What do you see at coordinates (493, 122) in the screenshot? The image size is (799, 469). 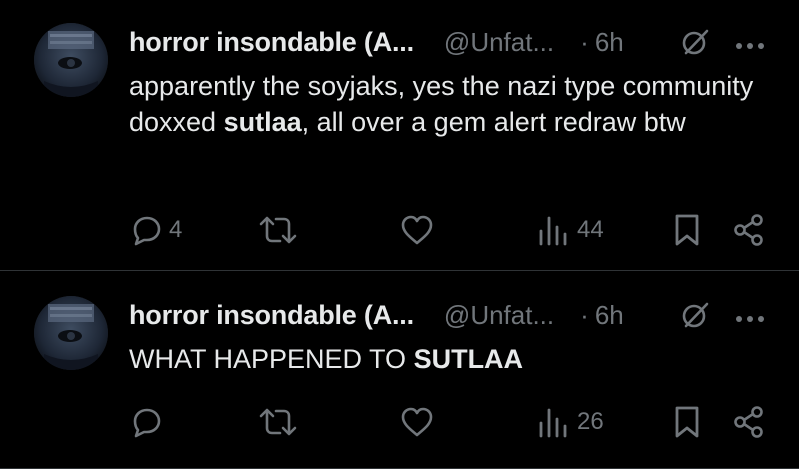 I see `tweet-text-after: , all over a gem alert redraw btw` at bounding box center [493, 122].